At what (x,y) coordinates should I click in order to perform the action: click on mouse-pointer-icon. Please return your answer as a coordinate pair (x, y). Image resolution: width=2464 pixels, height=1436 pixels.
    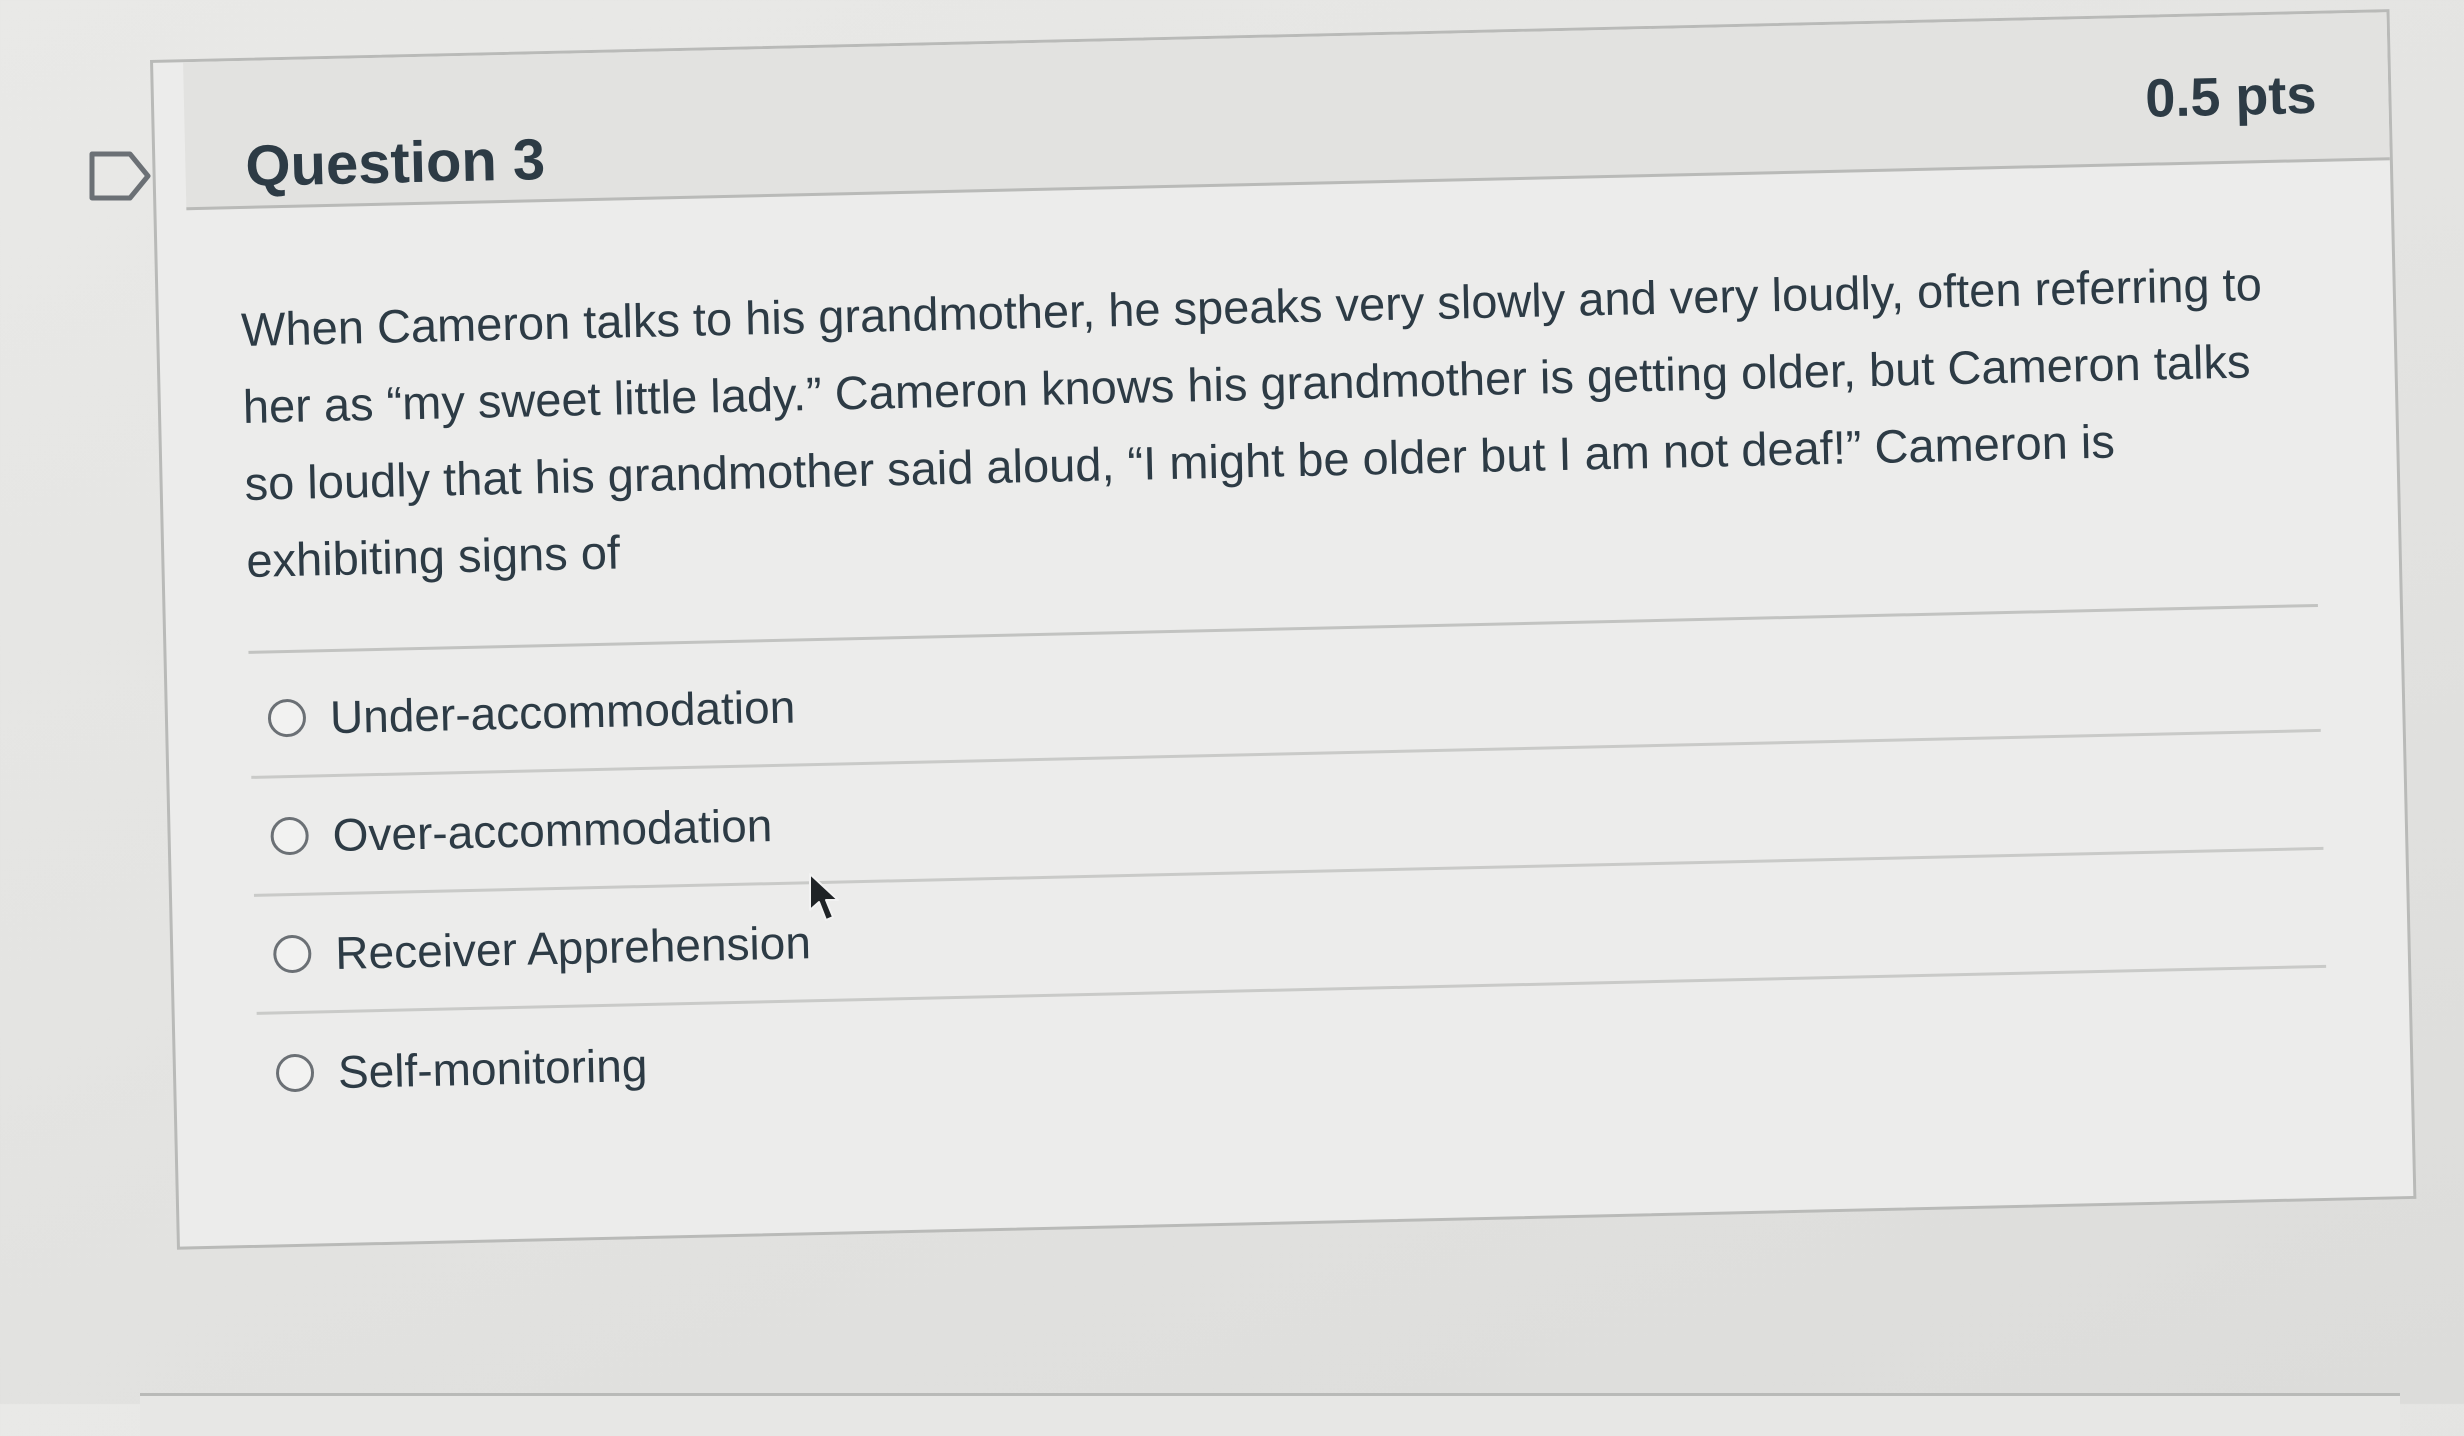
    Looking at the image, I should click on (824, 897).